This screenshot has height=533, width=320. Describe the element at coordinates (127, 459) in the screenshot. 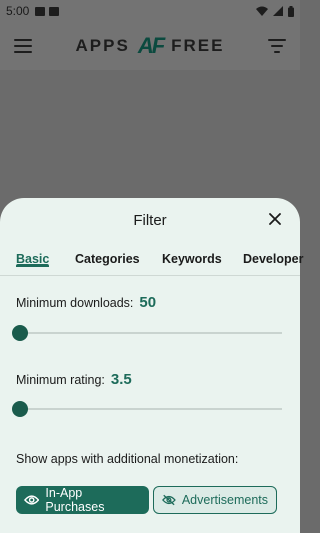

I see `monetization-label: Show apps with additional monetization:` at that location.